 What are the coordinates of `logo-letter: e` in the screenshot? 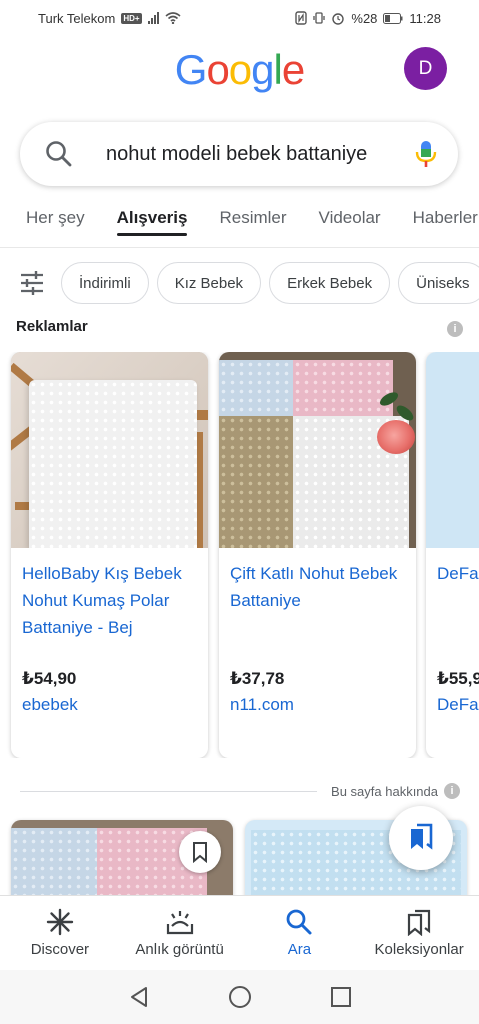 It's located at (293, 69).